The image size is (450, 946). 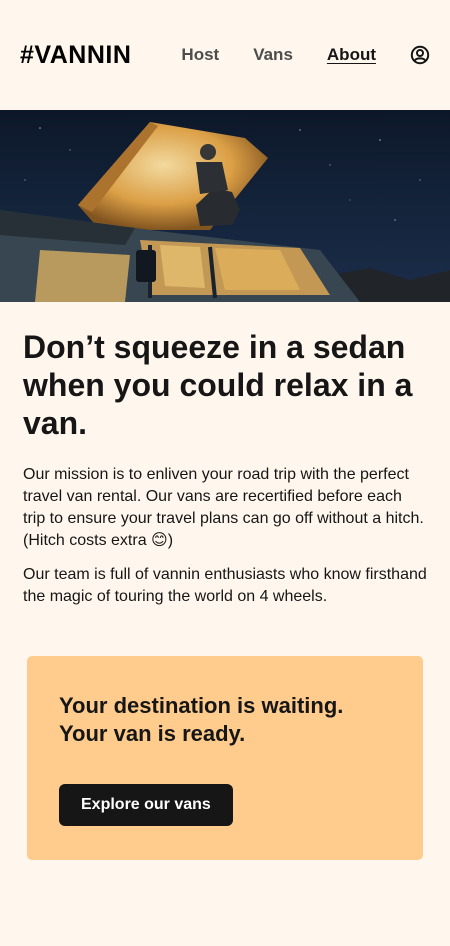 I want to click on cta-title-line1: Your destination is waiting., so click(x=201, y=705).